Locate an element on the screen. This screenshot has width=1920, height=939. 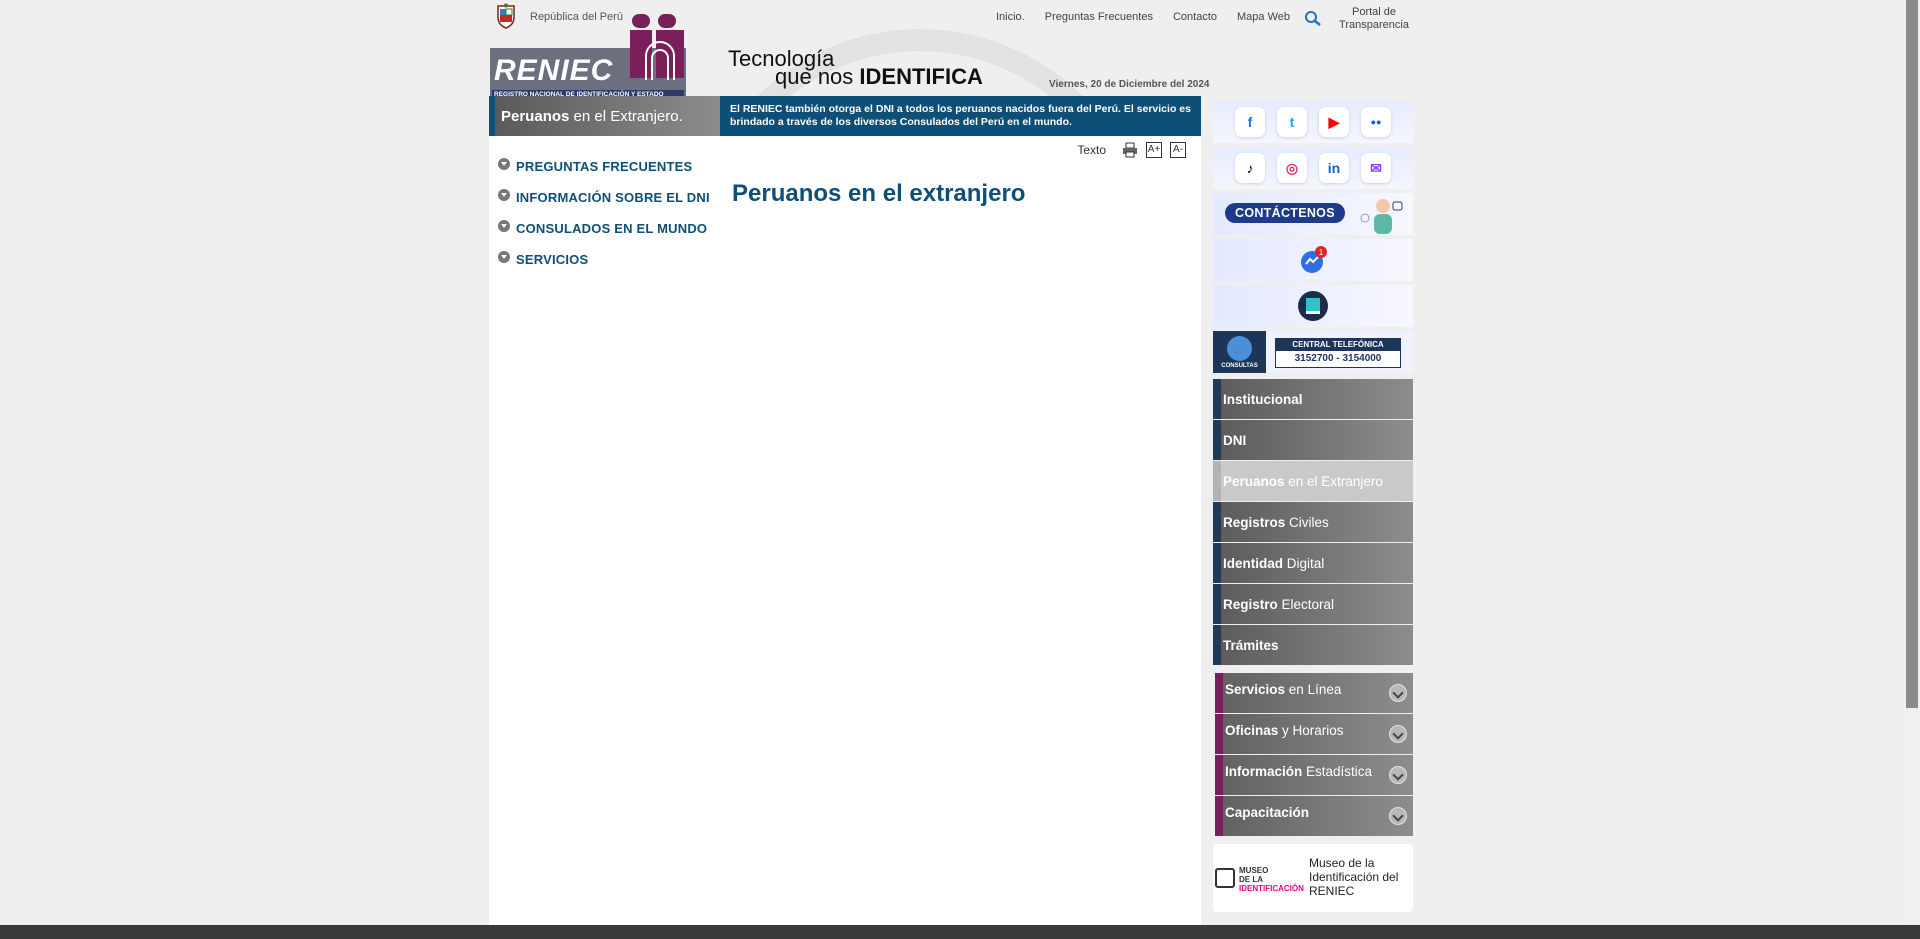
leftnav-label: PREGUNTAS FRECUENTES is located at coordinates (604, 166).